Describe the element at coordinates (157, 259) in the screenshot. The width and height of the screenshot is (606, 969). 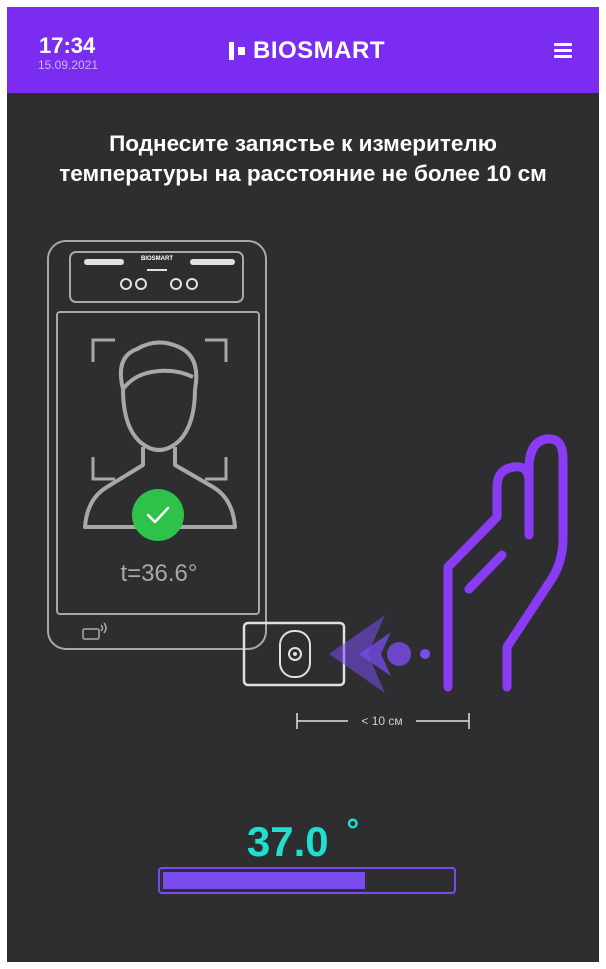
I see `device-brand-text: BIOSMART` at that location.